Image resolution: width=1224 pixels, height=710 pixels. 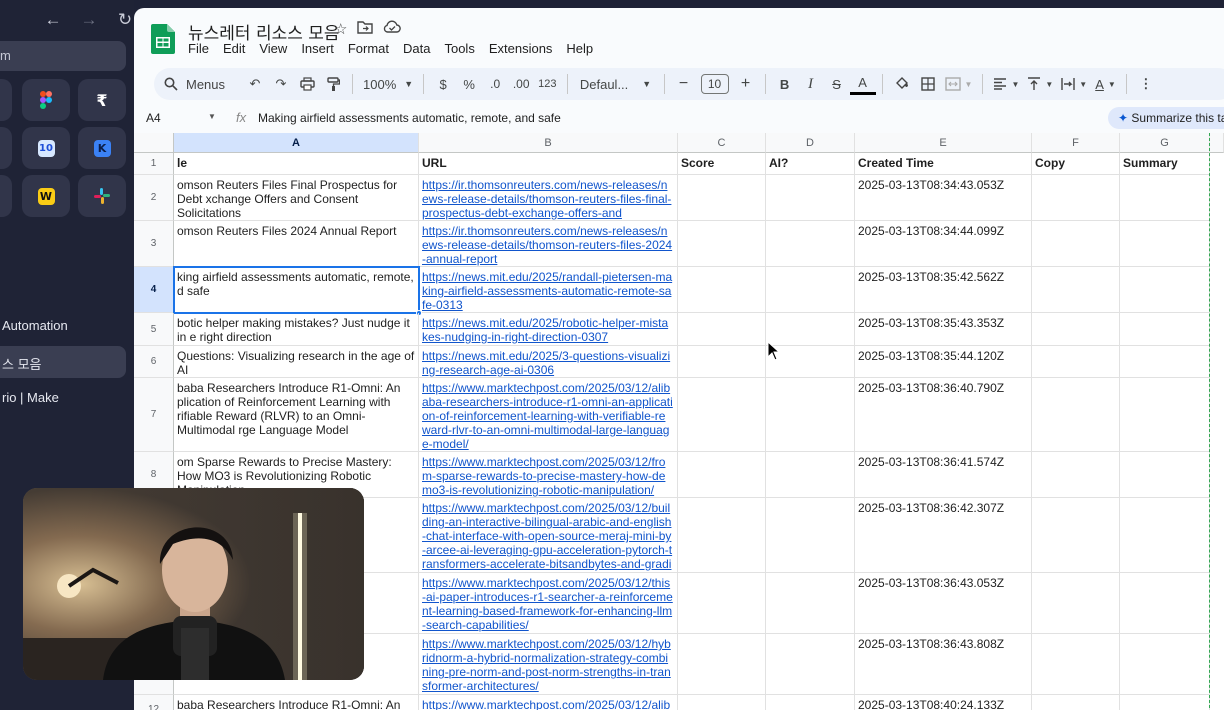 I want to click on row-header: 1, so click(x=154, y=164).